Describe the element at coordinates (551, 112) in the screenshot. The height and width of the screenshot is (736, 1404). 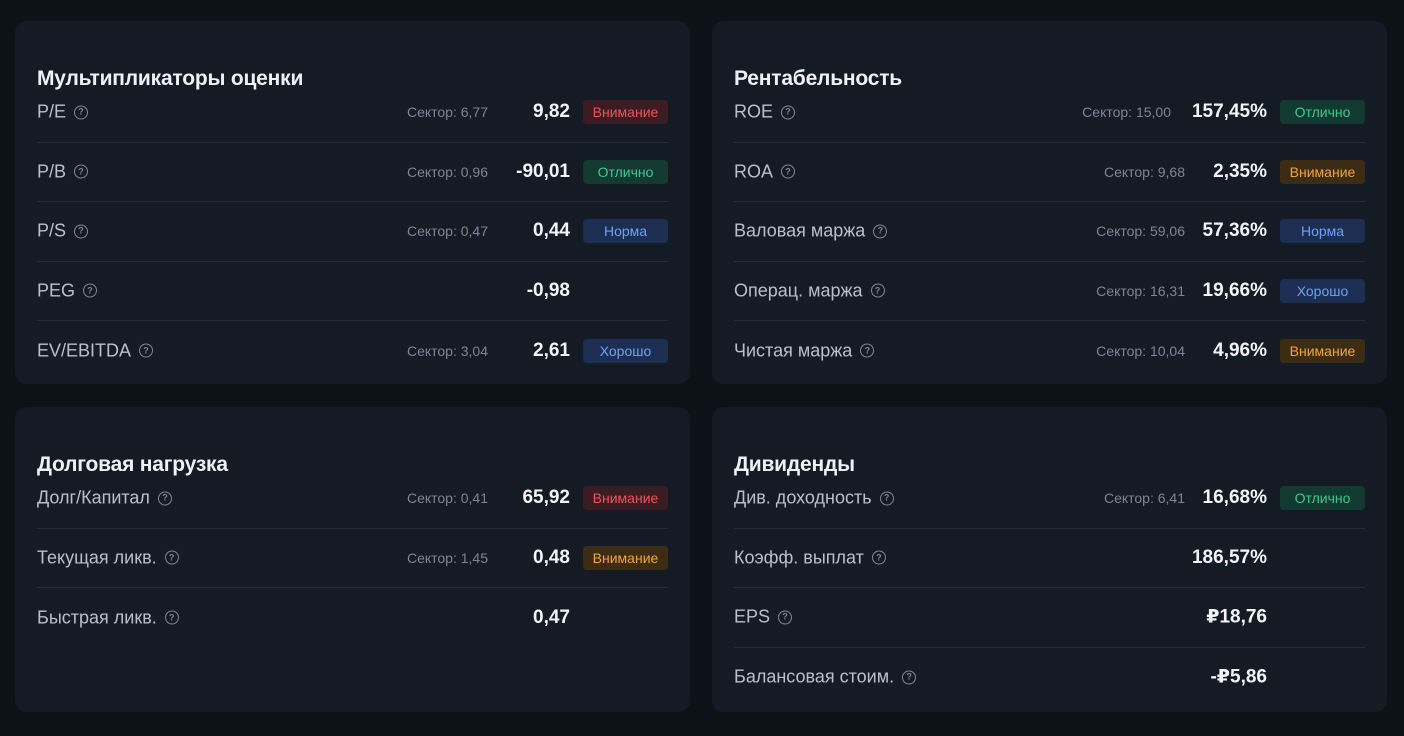
I see `metric-value: 9,82` at that location.